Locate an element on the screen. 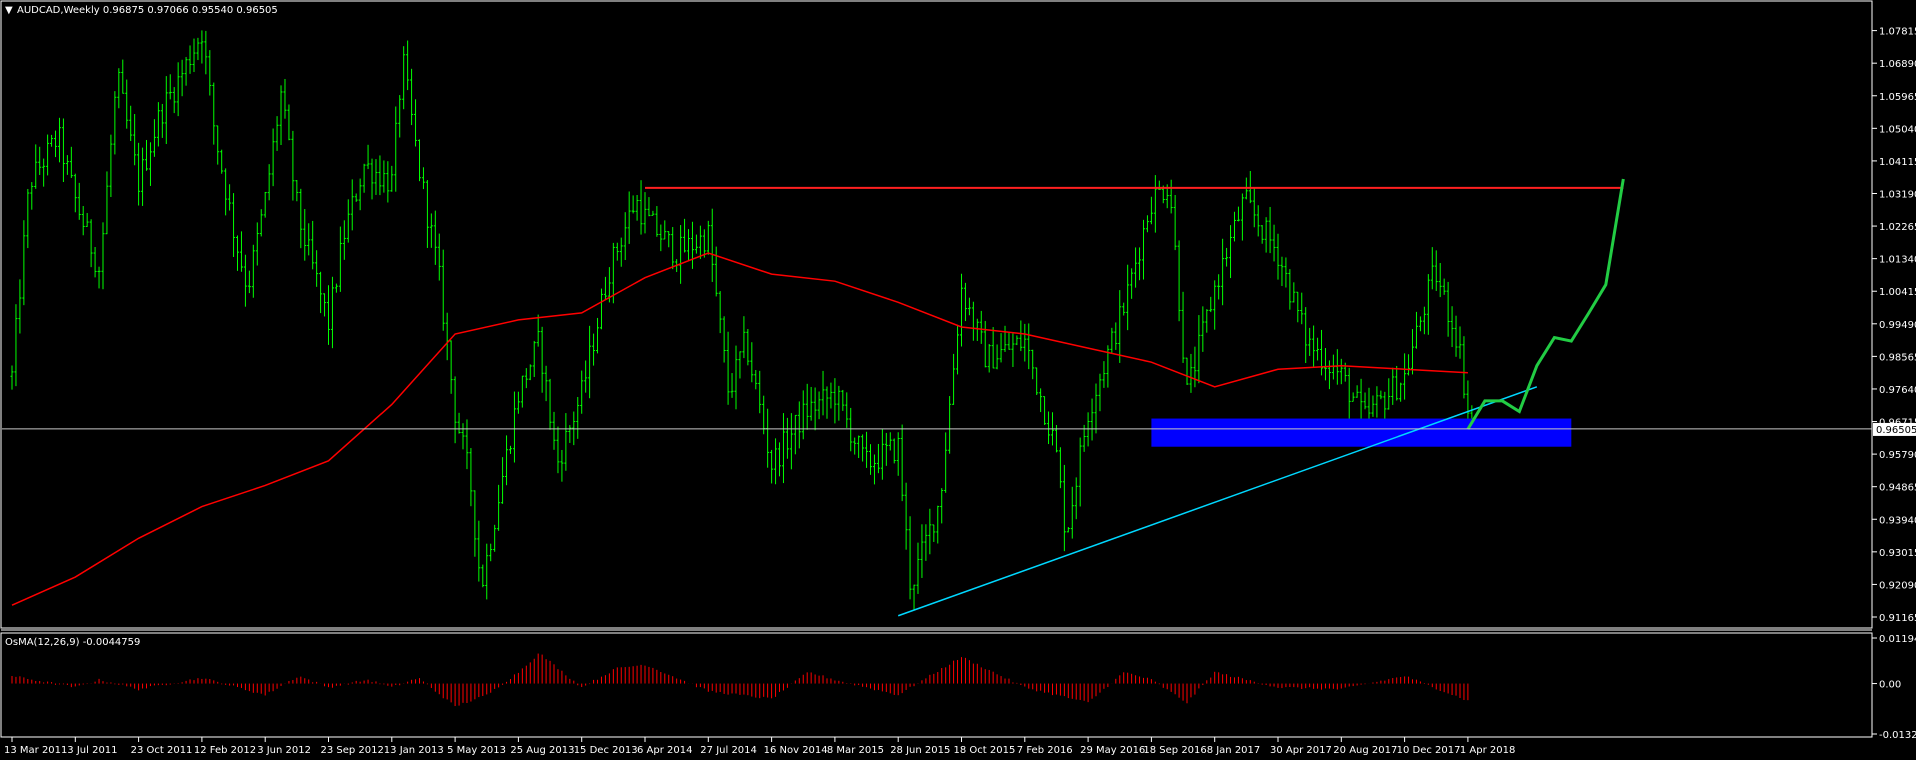 The height and width of the screenshot is (760, 1916). price-axis-label: 1.05965 is located at coordinates (1897, 97).